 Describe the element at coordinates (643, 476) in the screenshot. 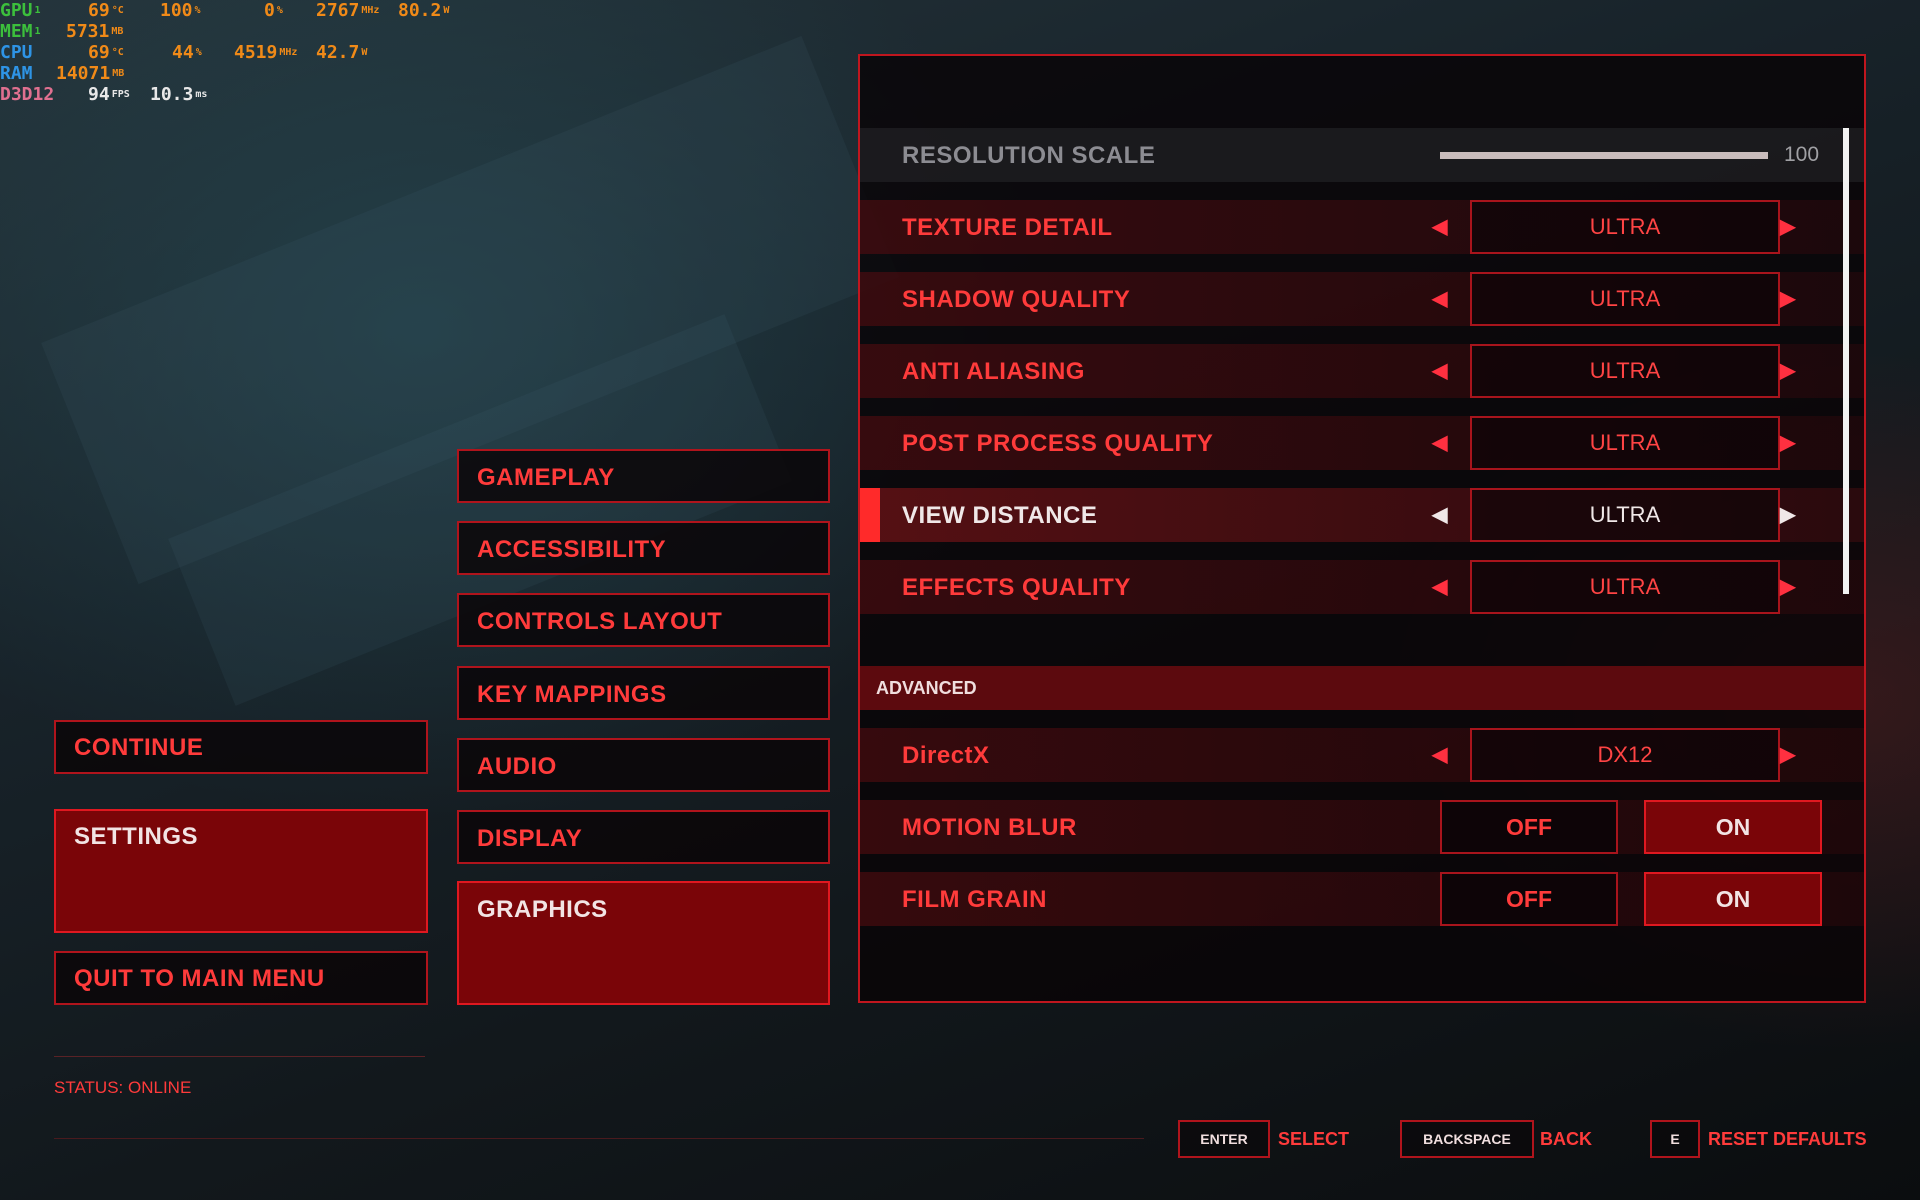

I see `tab-gameplay: GAMEPLAY` at that location.